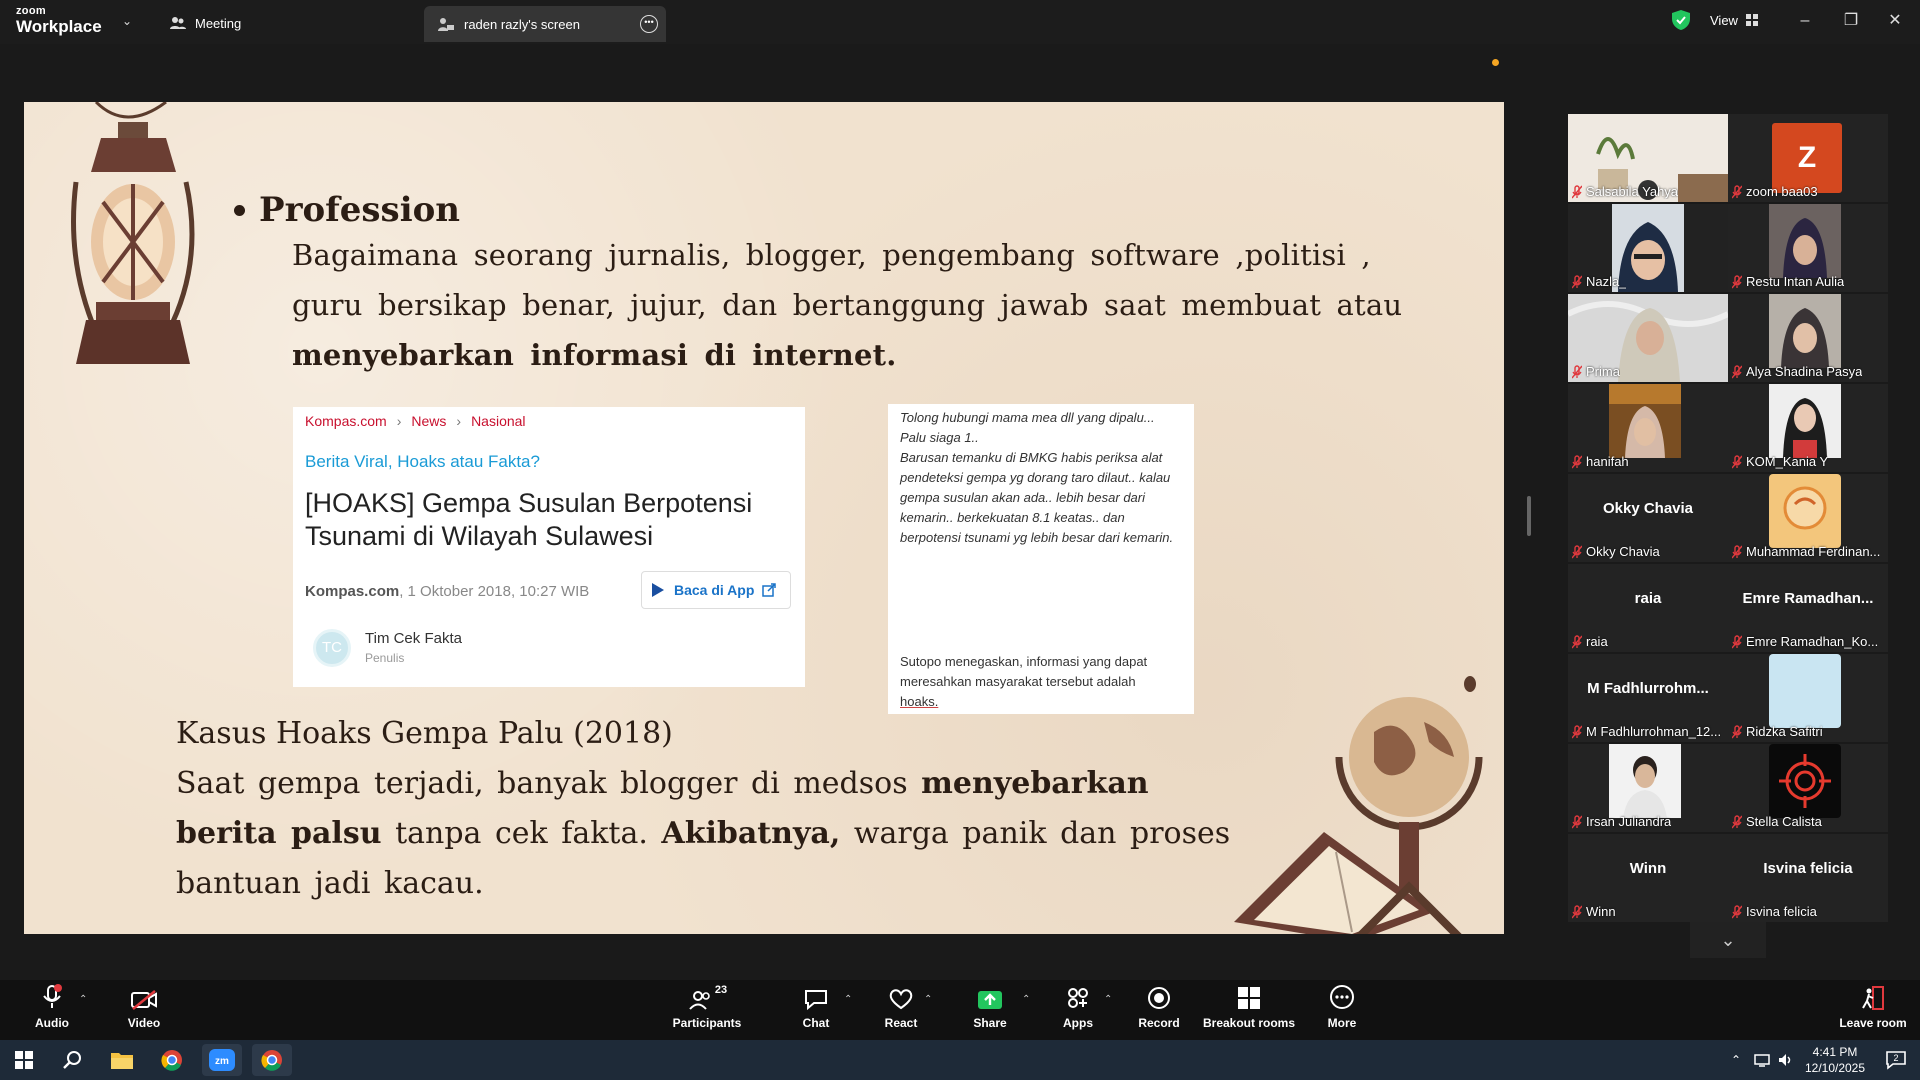 Image resolution: width=1920 pixels, height=1080 pixels. Describe the element at coordinates (1728, 940) in the screenshot. I see `scroll-down-button: ⌄` at that location.